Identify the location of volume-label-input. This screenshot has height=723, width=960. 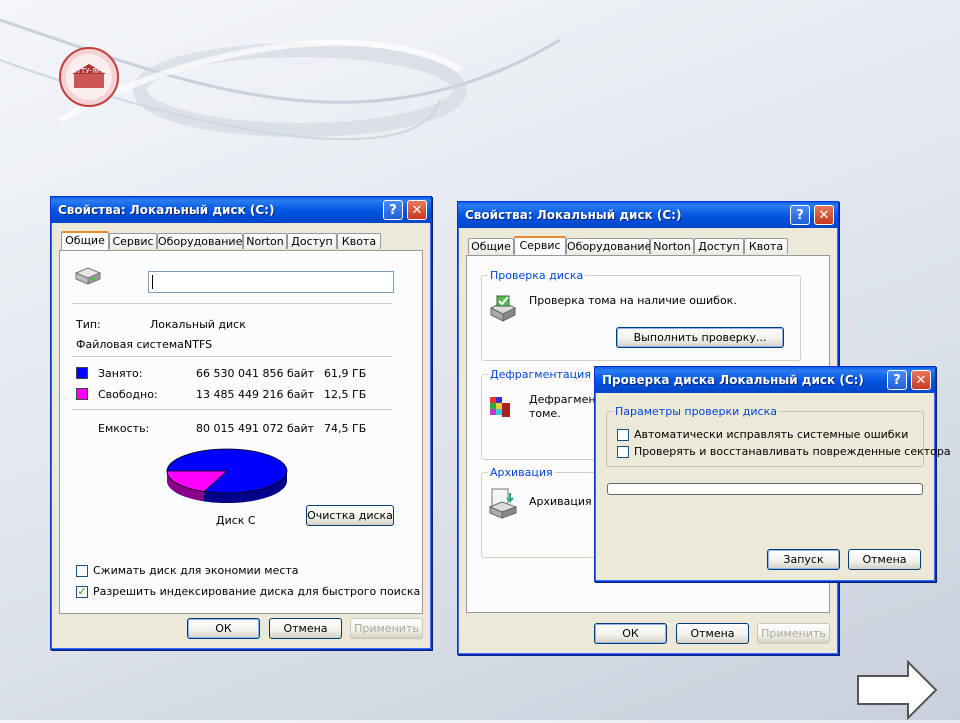
(271, 282).